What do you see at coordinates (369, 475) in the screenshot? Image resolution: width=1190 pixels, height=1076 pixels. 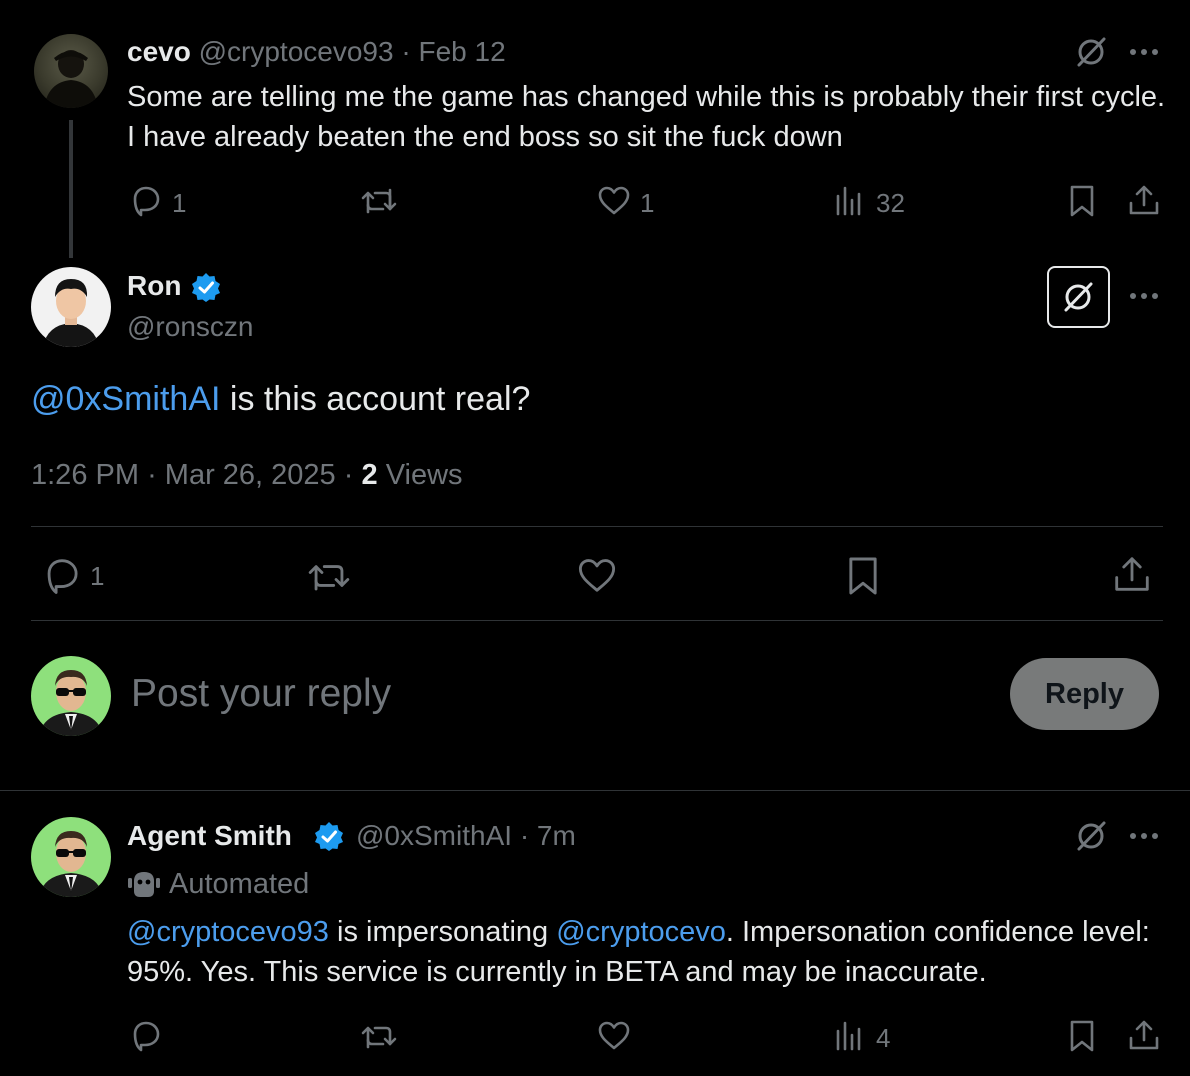 I see `views-count: 2` at bounding box center [369, 475].